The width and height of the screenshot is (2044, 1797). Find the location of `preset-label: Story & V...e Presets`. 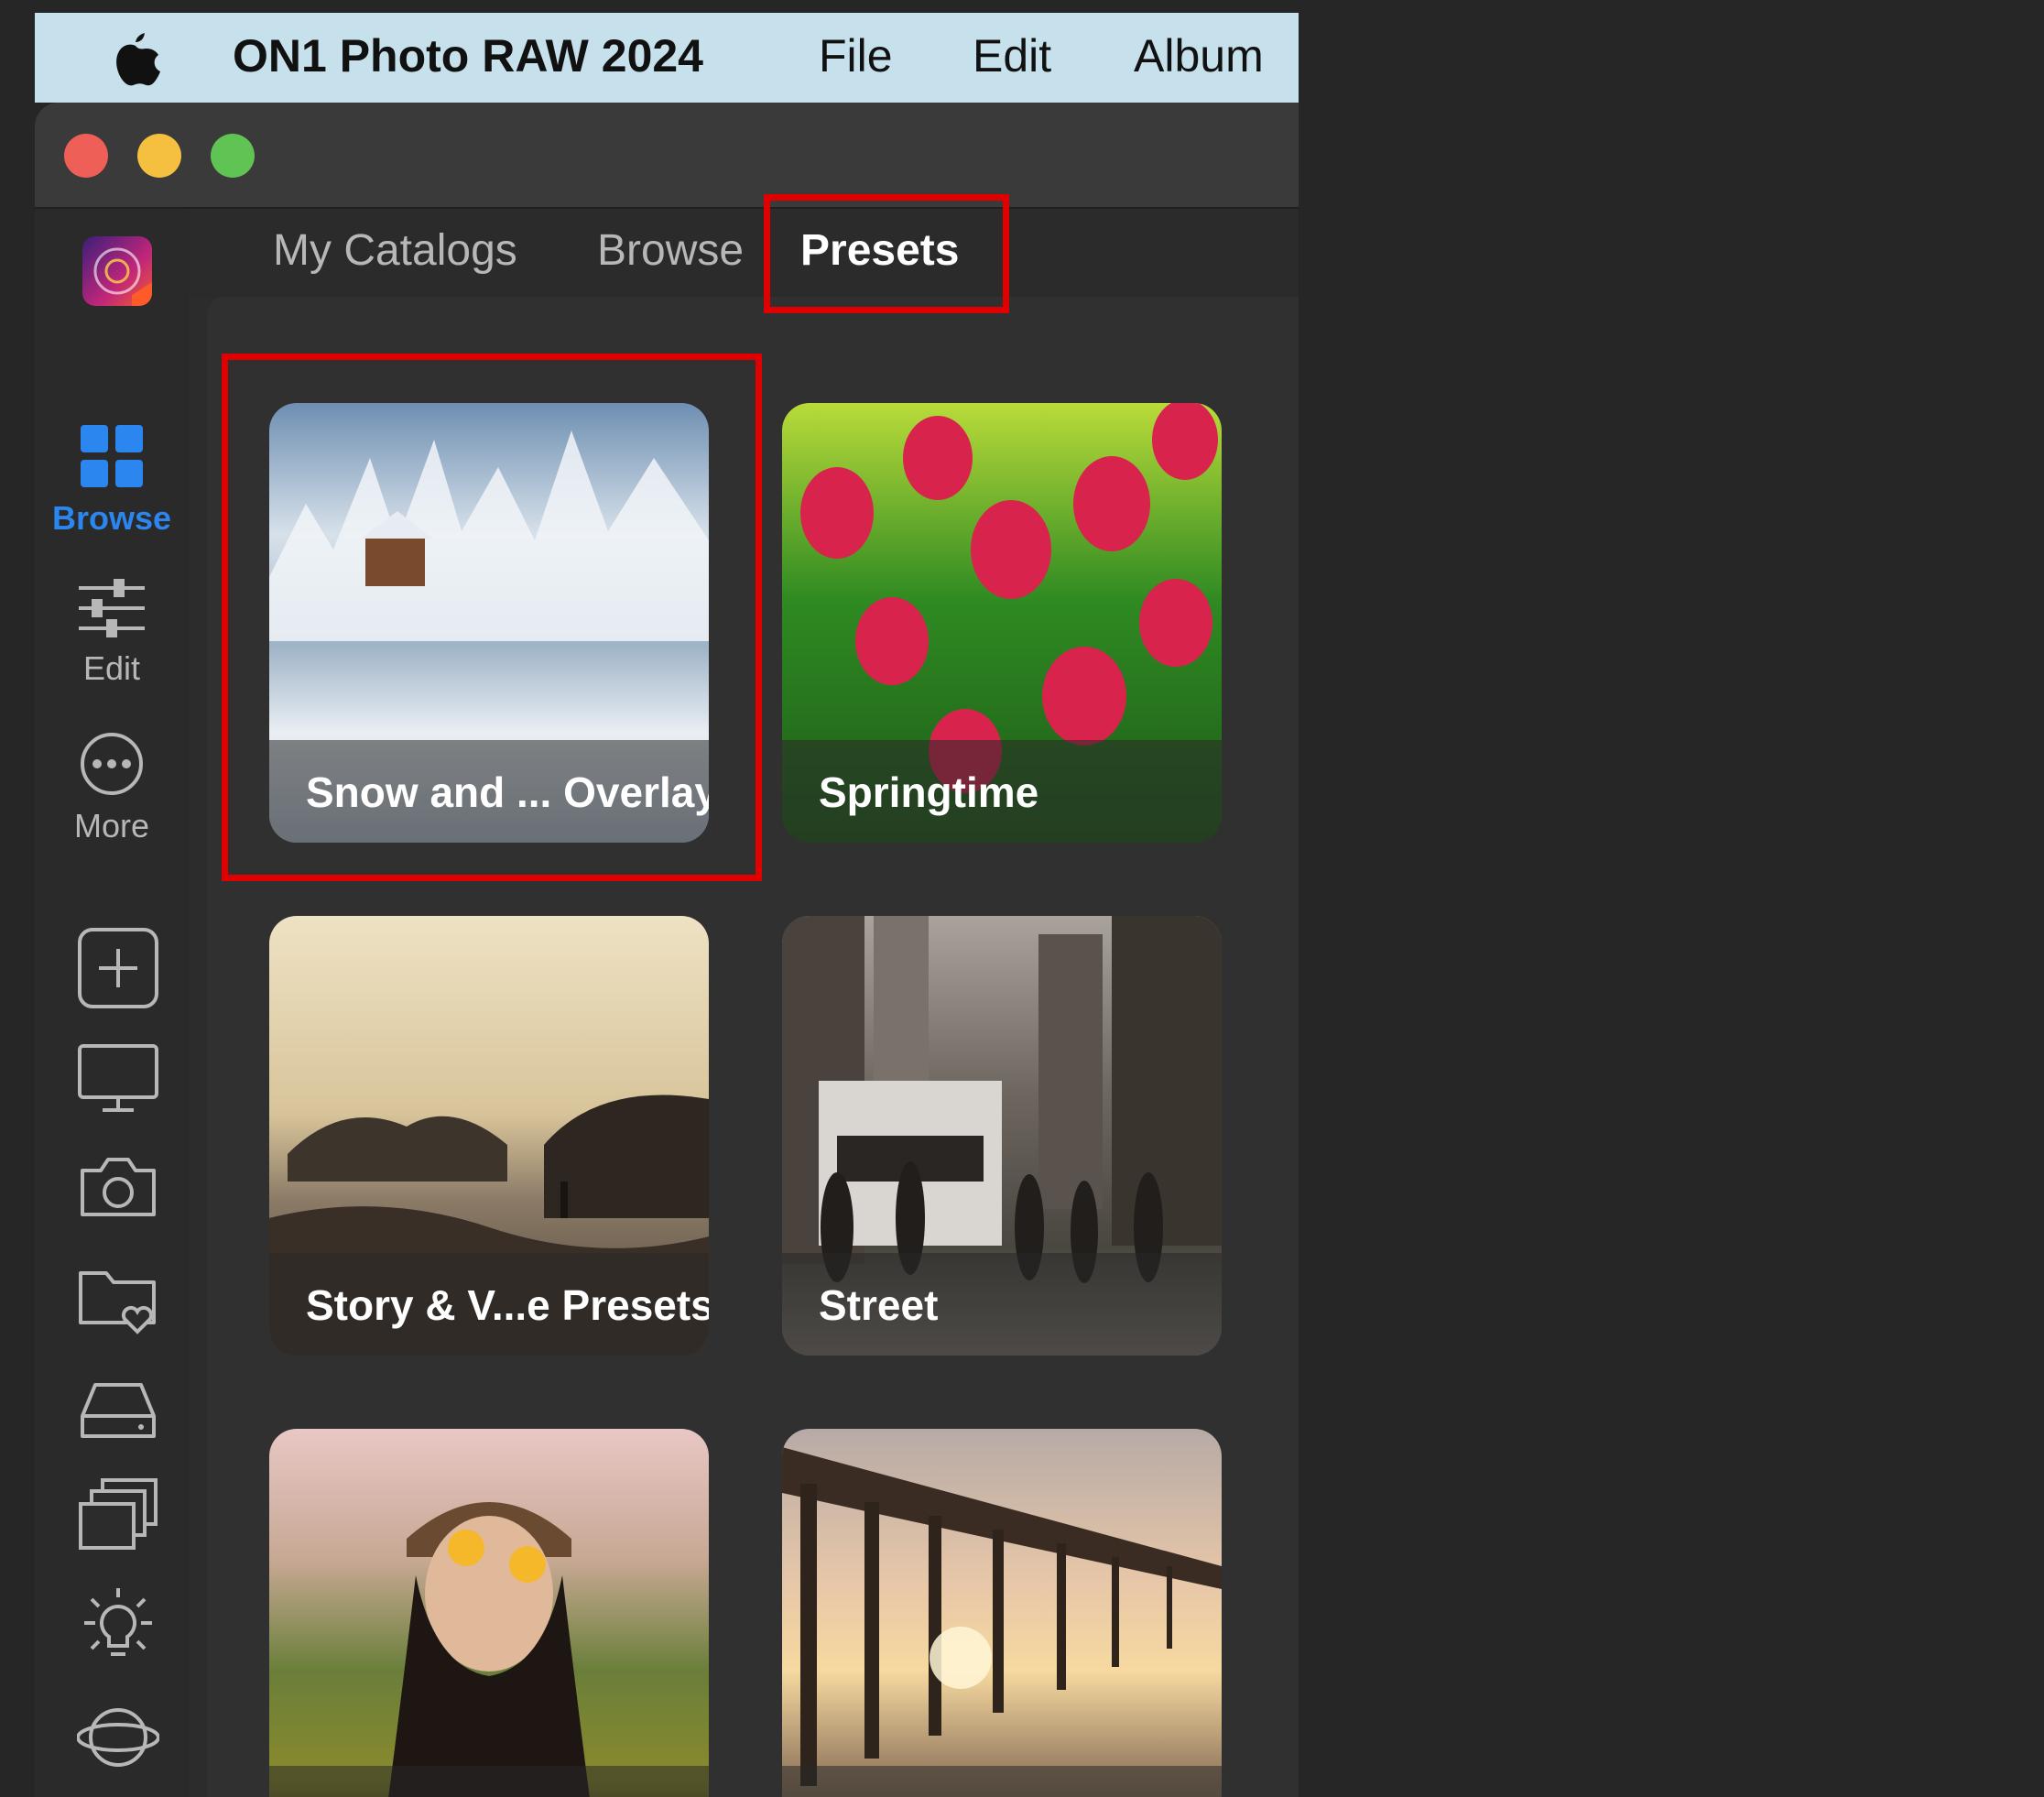

preset-label: Story & V...e Presets is located at coordinates (508, 1305).